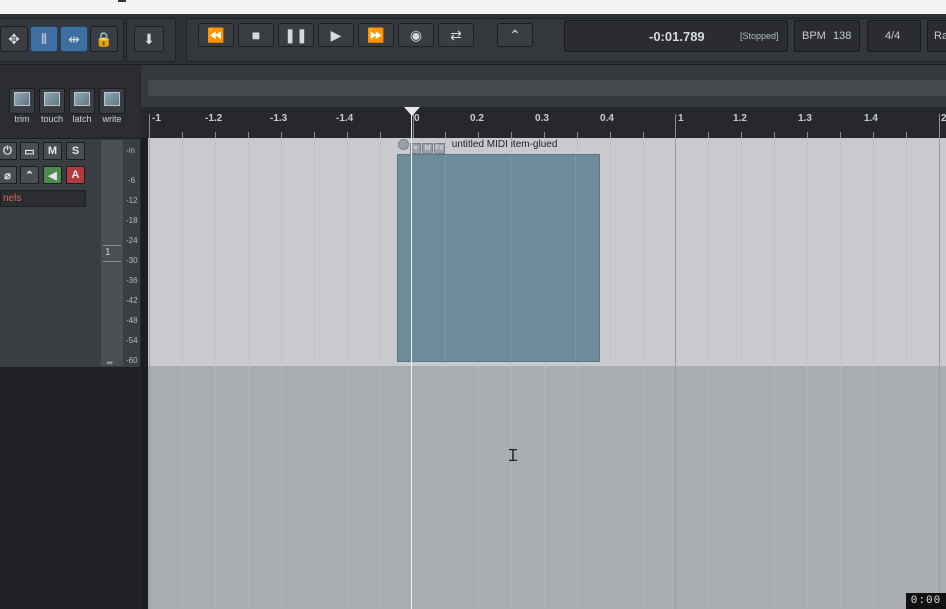  Describe the element at coordinates (82, 101) in the screenshot. I see `latch-mode-button` at that location.